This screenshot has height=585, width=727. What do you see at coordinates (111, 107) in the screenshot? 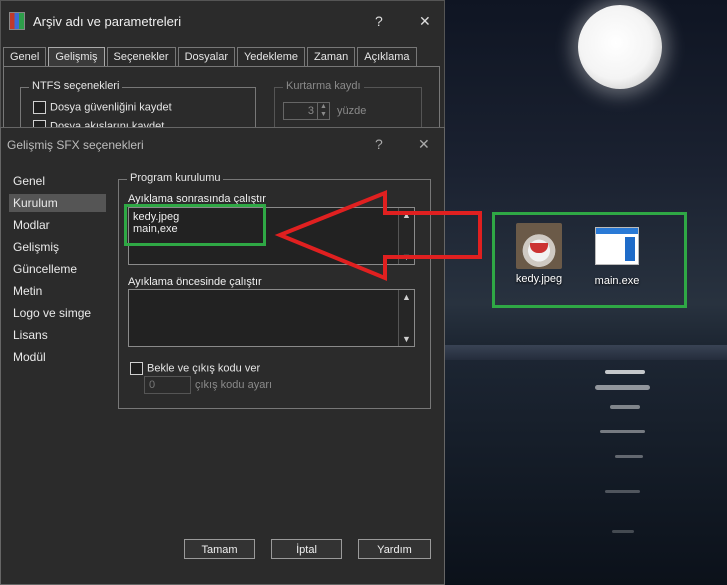
I see `checkbox-label: Dosya güvenliğini kaydet` at bounding box center [111, 107].